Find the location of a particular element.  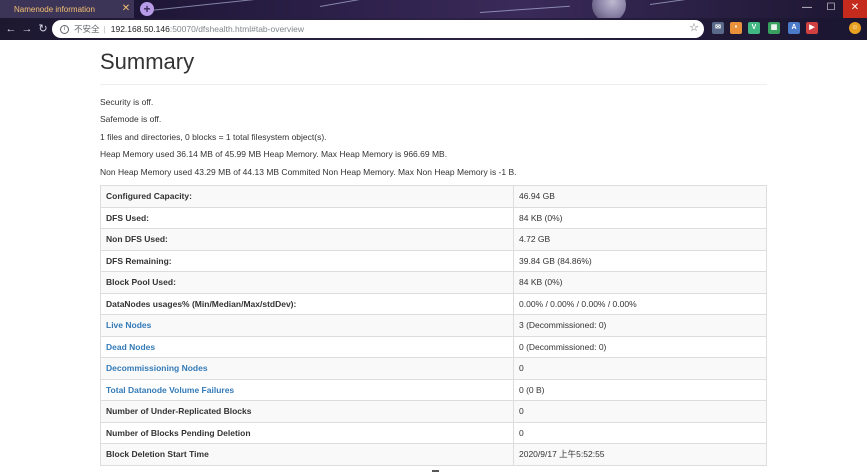

tab-title: Namenode information is located at coordinates (54, 9).